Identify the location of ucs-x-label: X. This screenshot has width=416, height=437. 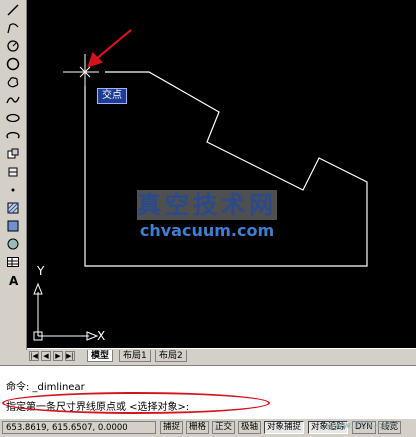
(101, 336).